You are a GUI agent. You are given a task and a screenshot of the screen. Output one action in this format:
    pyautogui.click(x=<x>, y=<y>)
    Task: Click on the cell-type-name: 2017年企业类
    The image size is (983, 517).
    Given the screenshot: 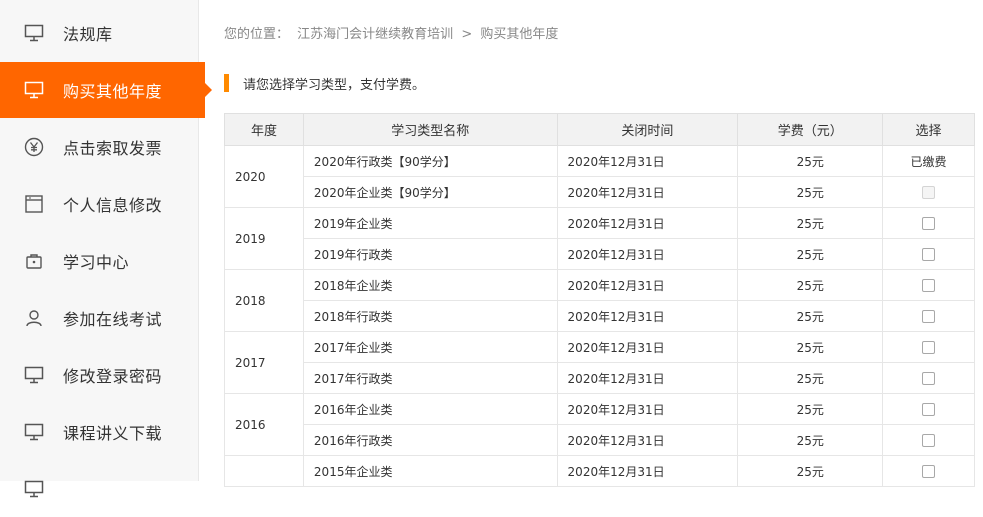 What is the action you would take?
    pyautogui.click(x=430, y=347)
    